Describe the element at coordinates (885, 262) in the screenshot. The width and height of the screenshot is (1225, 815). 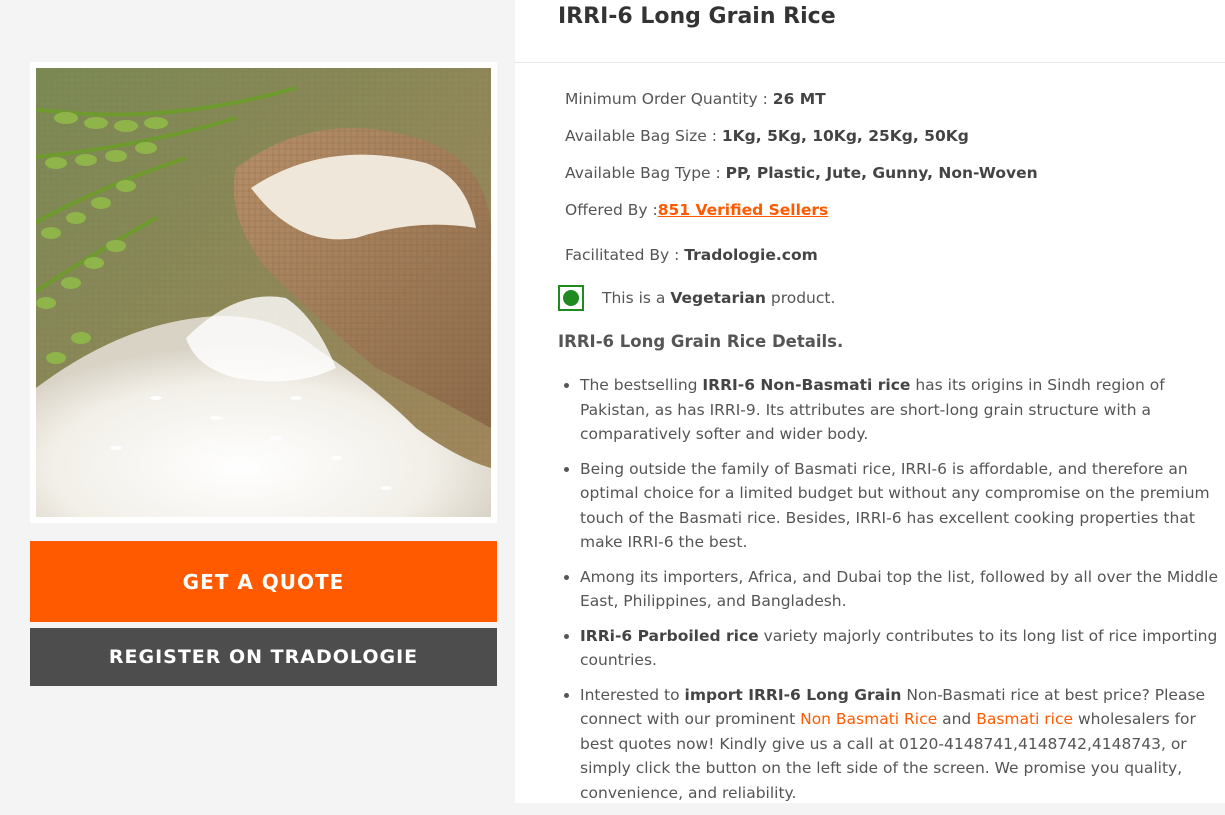
I see `spec-facilitated-by: Facilitated By : Tradologie.com` at that location.